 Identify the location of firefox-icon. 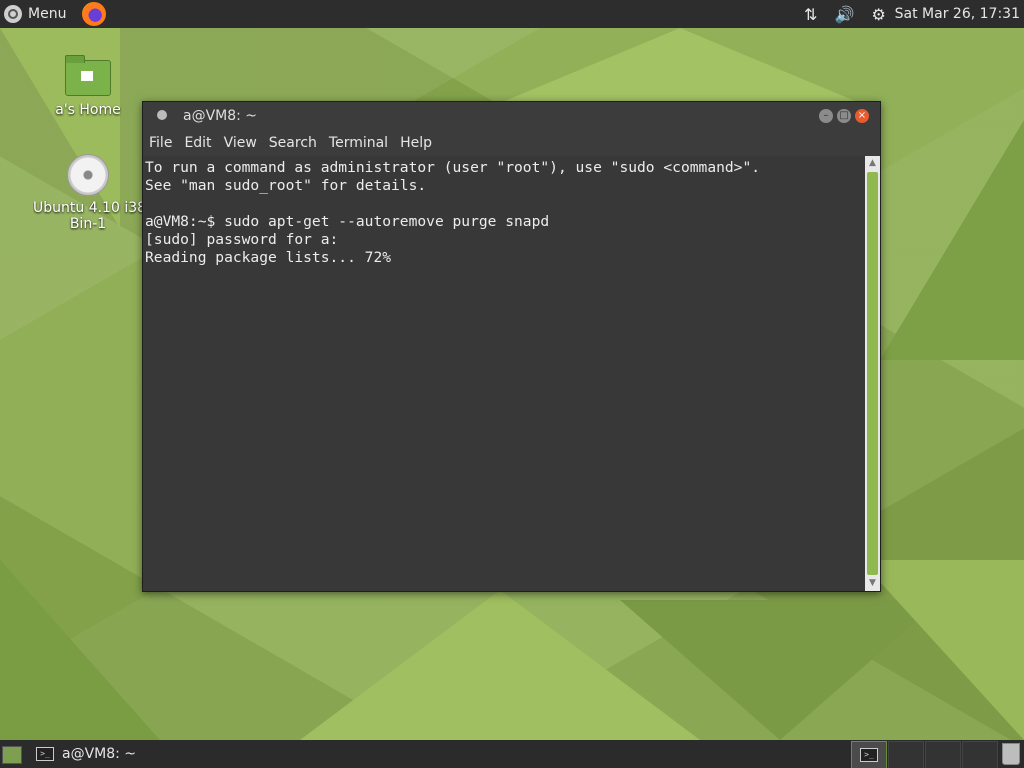
(94, 14).